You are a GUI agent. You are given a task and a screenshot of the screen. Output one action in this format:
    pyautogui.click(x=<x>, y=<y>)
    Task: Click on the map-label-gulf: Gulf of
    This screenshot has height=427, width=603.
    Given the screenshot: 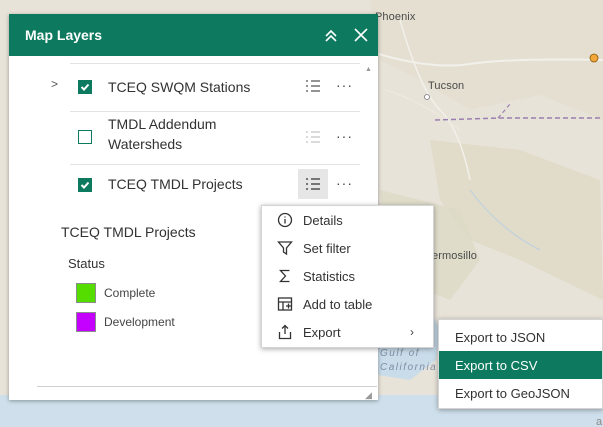 What is the action you would take?
    pyautogui.click(x=400, y=353)
    